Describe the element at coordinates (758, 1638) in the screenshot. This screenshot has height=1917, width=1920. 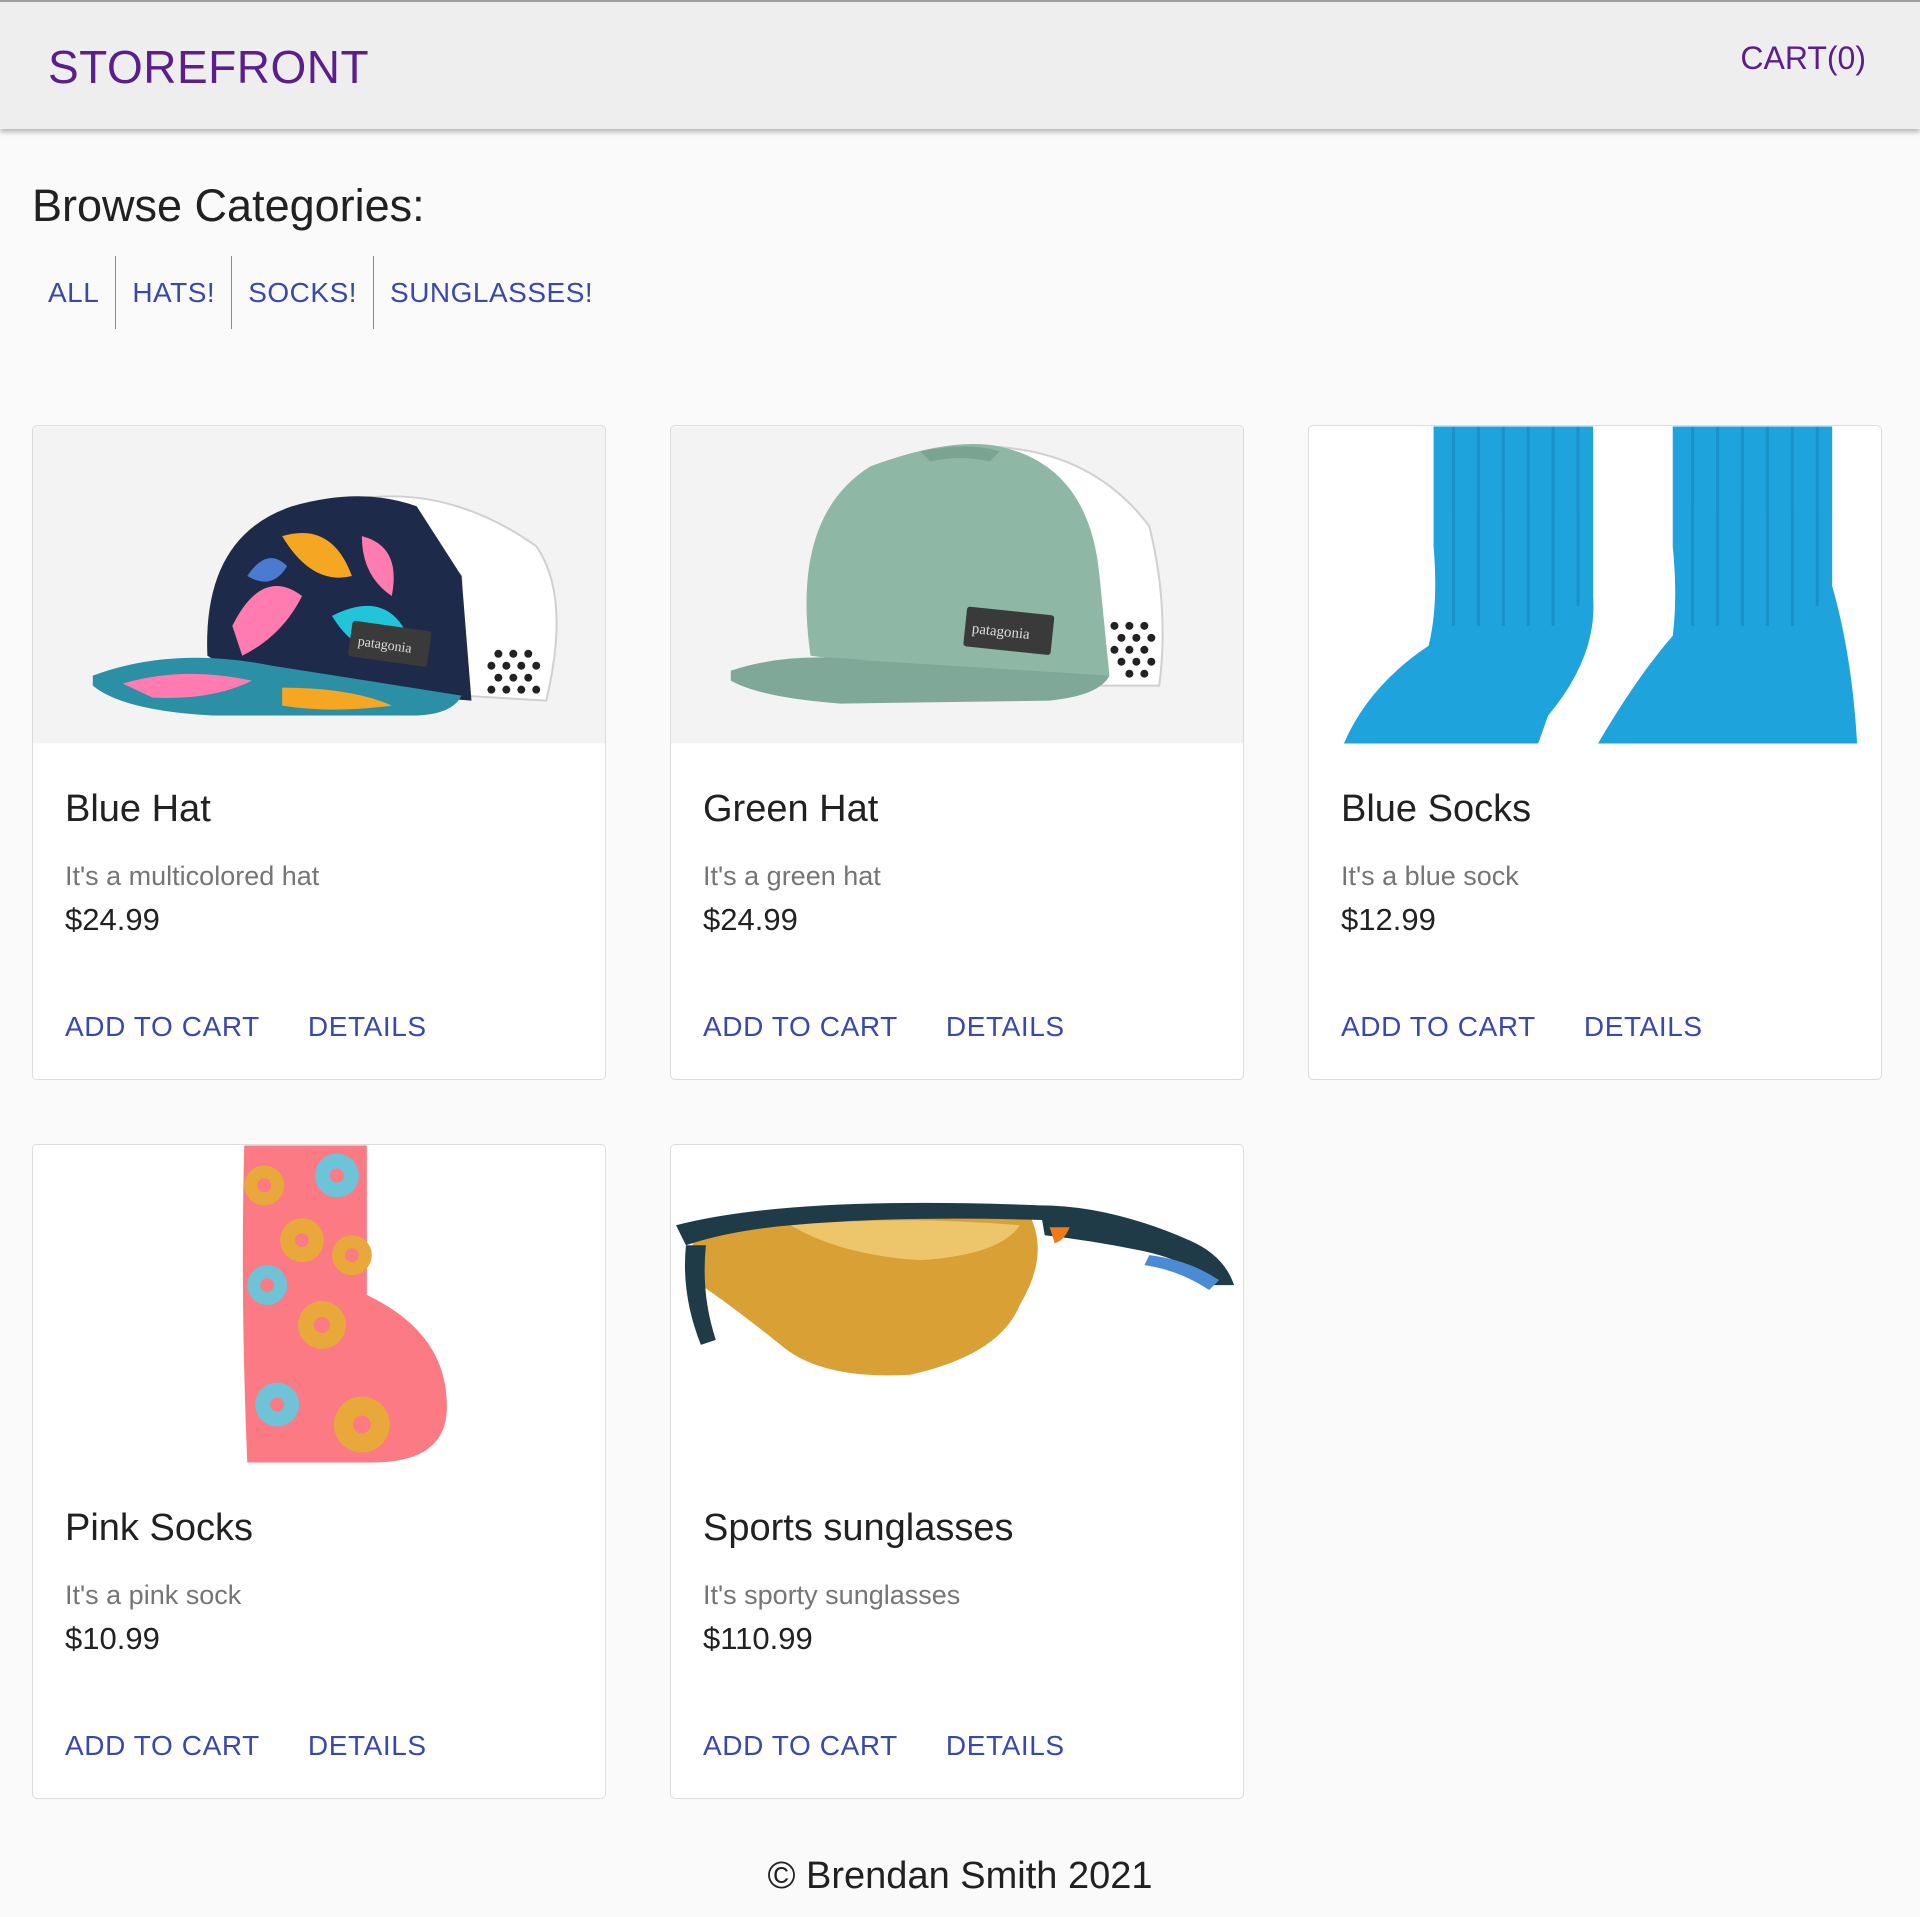
I see `product-price: $110.99` at that location.